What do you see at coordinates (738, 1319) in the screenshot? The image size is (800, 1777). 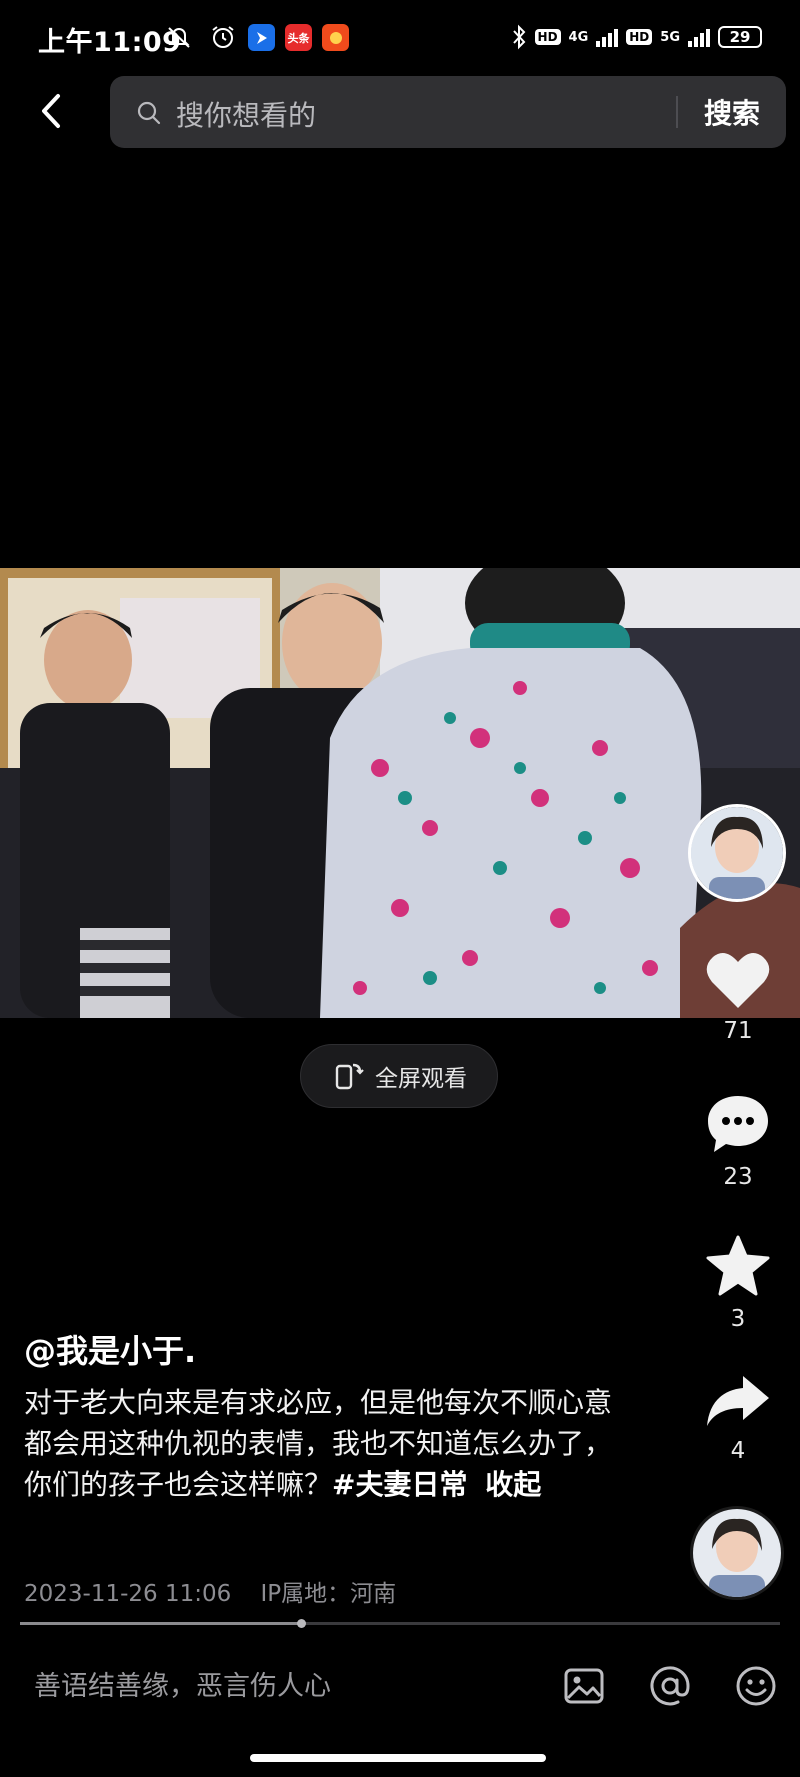 I see `favorite-count: 3` at bounding box center [738, 1319].